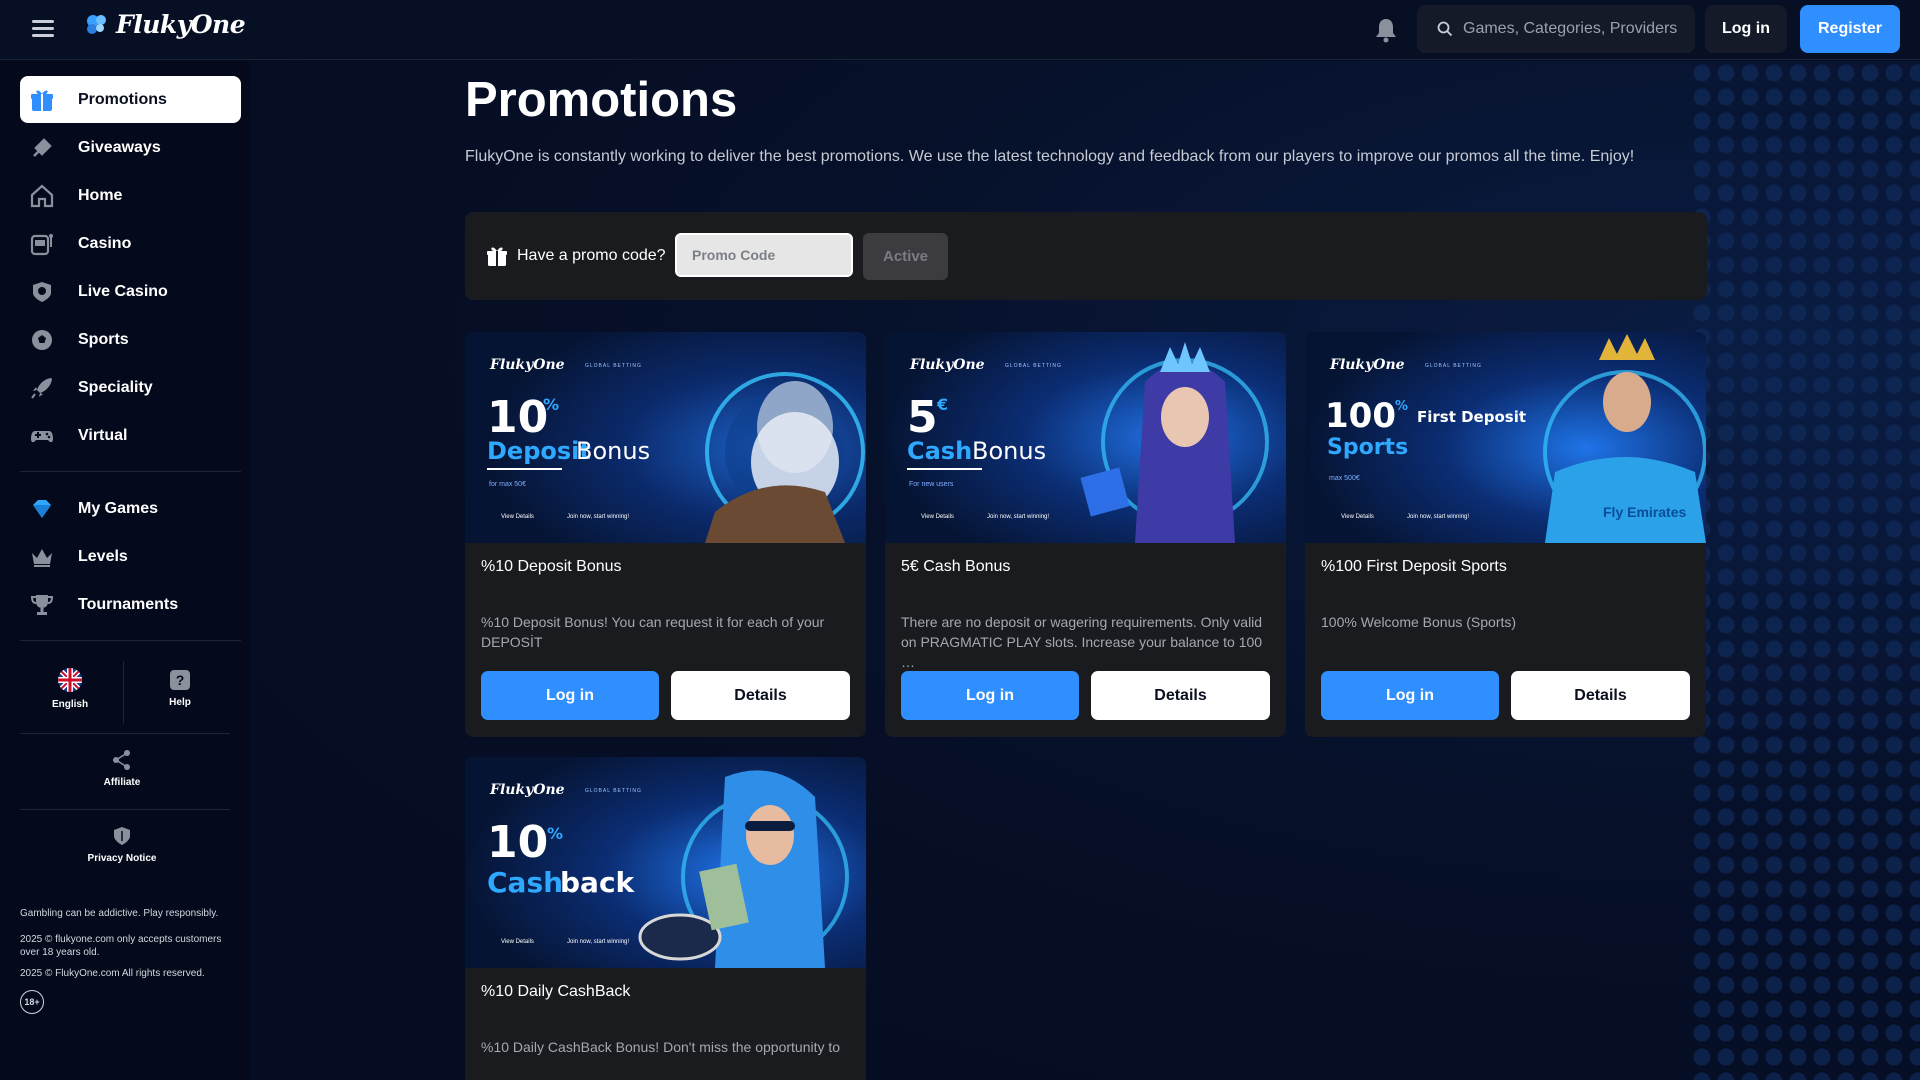 This screenshot has width=1920, height=1080. I want to click on clover-logo-icon, so click(96, 24).